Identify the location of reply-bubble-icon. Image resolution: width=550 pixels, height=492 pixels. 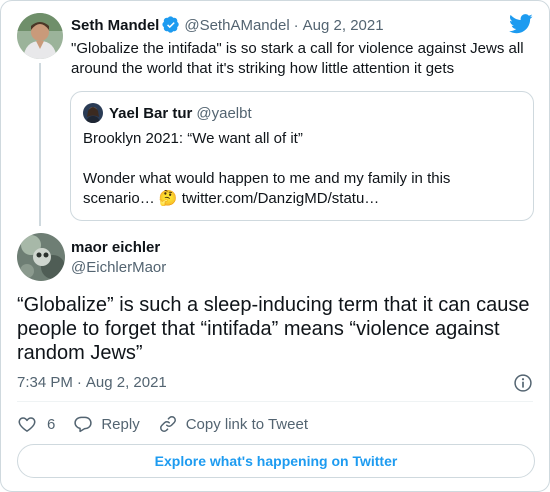
(83, 424).